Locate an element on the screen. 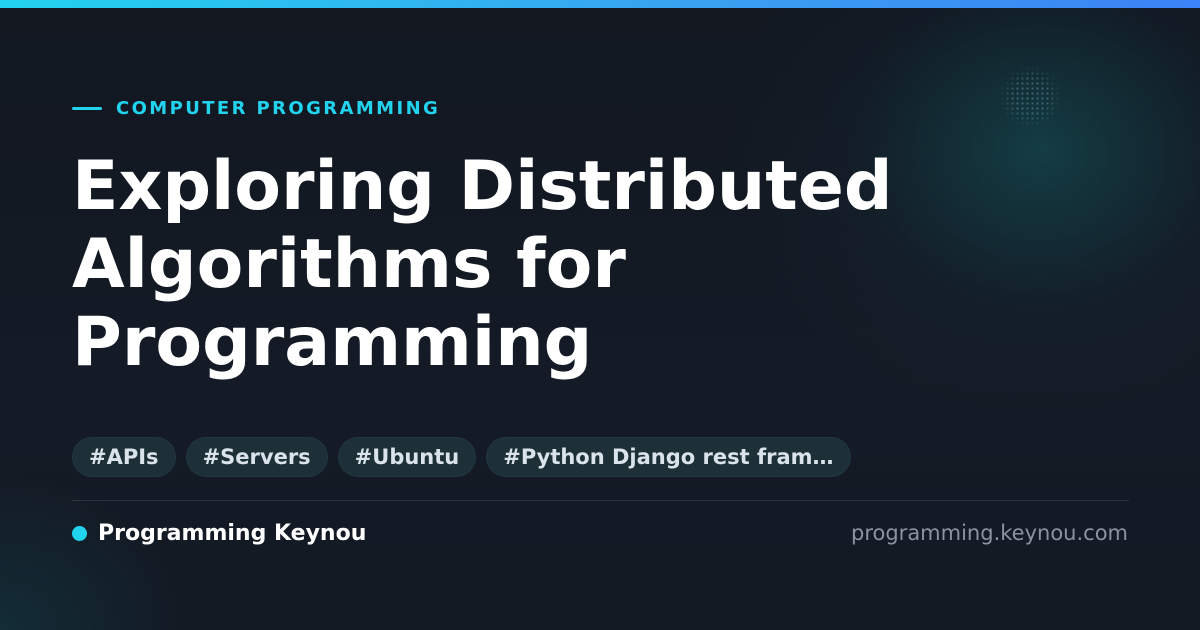 The width and height of the screenshot is (1200, 630). tag-apis: #APIs is located at coordinates (124, 457).